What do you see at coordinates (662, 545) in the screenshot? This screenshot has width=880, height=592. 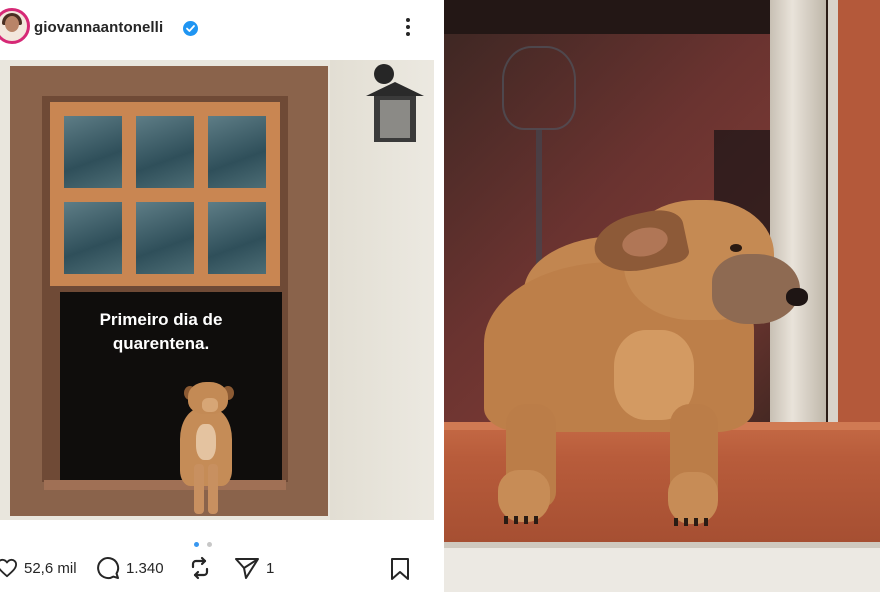 I see `wall-shadow` at bounding box center [662, 545].